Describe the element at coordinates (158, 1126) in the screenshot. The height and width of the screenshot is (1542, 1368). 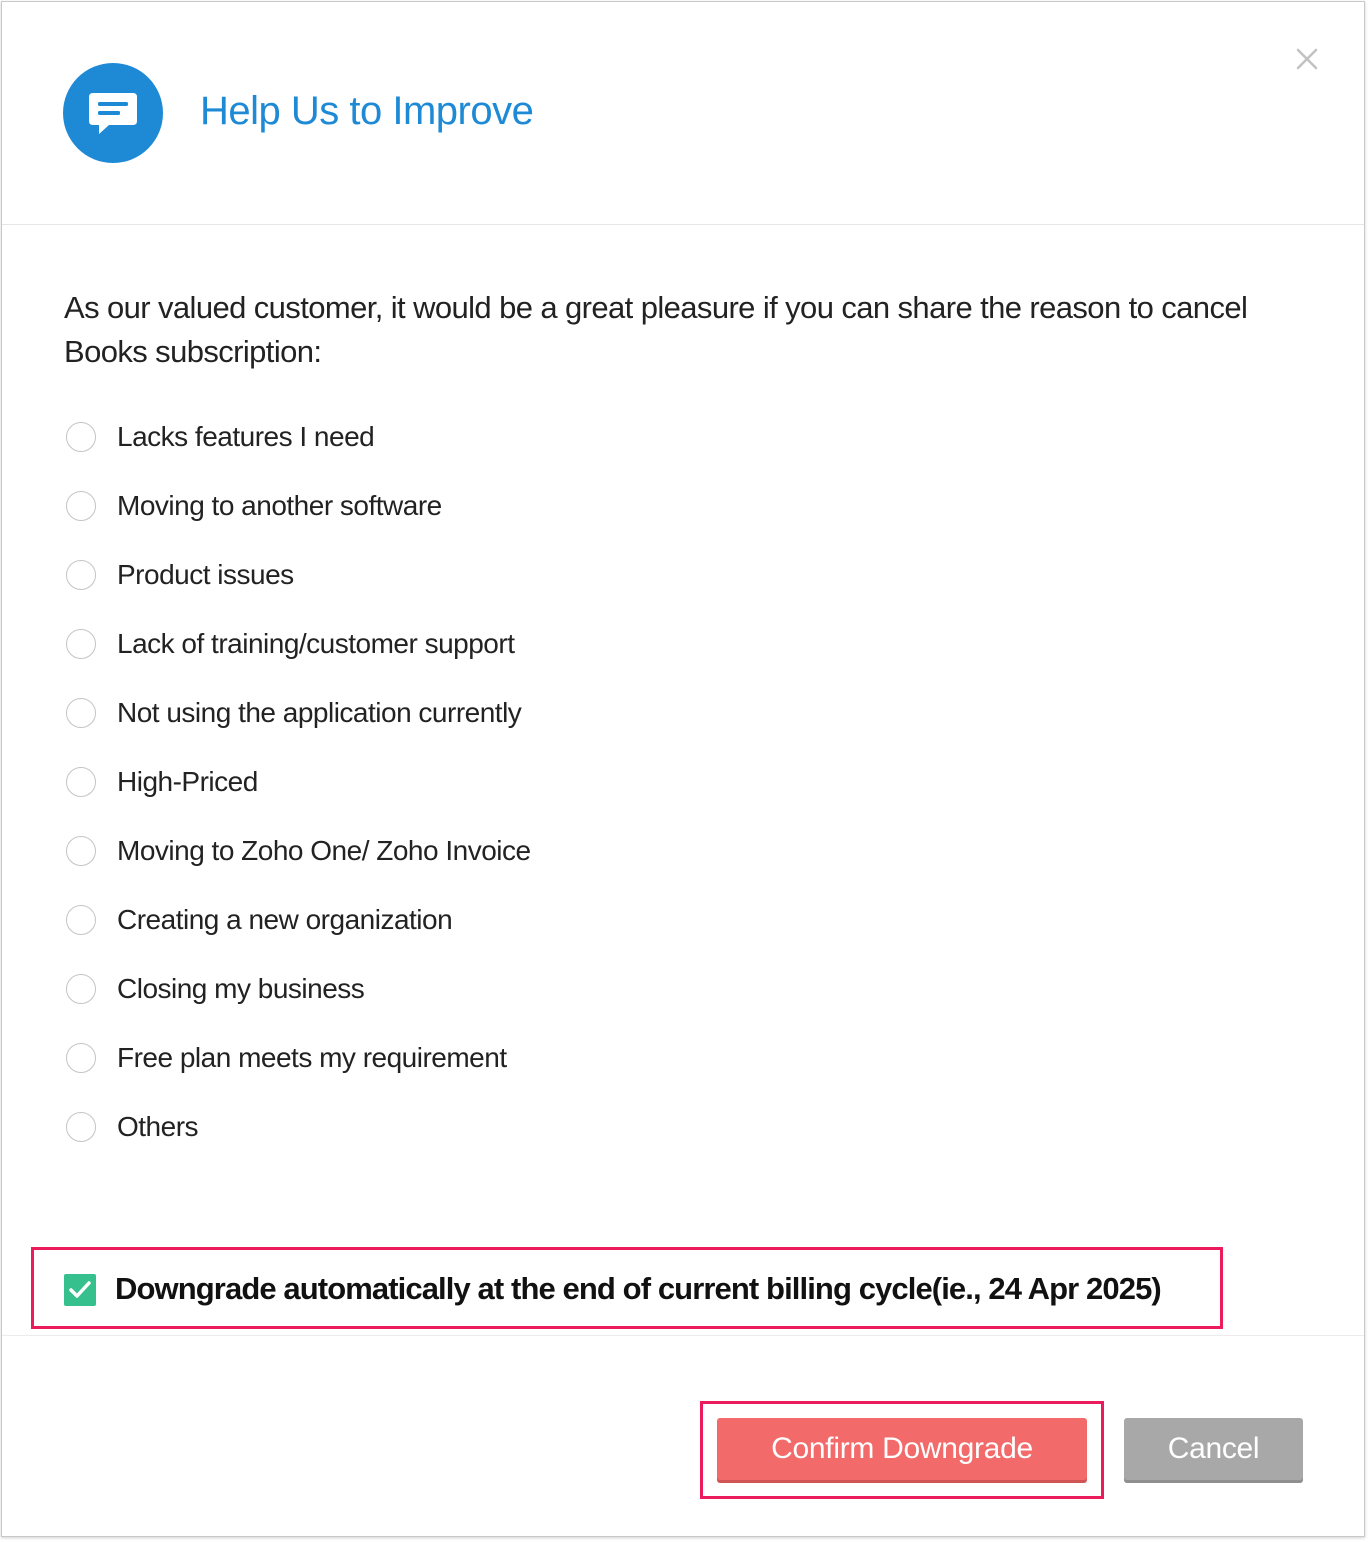
I see `reason-label: Others` at that location.